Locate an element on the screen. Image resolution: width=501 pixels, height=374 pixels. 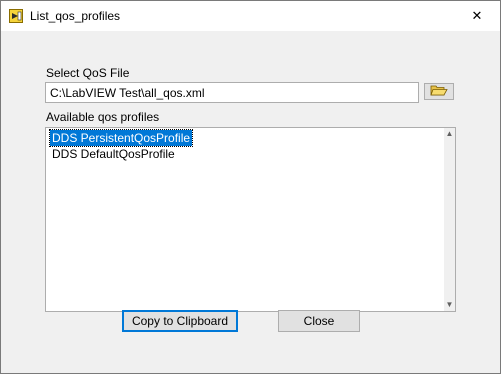
scroll-down-icon: ▼ is located at coordinates (449, 305).